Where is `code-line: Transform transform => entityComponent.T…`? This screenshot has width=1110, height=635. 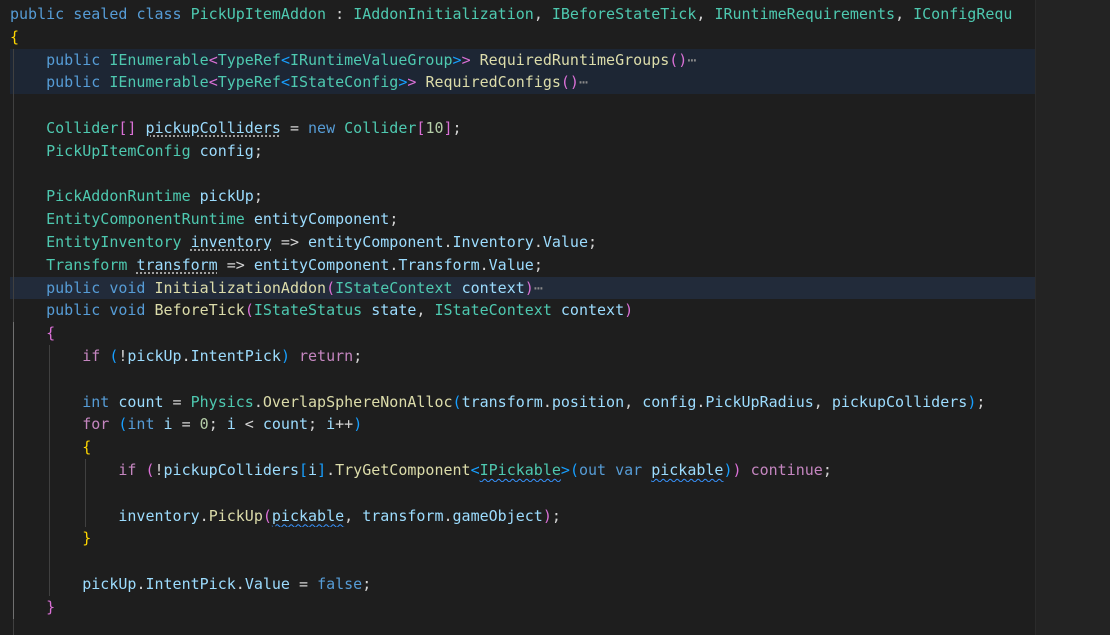 code-line: Transform transform => entityComponent.T… is located at coordinates (525, 265).